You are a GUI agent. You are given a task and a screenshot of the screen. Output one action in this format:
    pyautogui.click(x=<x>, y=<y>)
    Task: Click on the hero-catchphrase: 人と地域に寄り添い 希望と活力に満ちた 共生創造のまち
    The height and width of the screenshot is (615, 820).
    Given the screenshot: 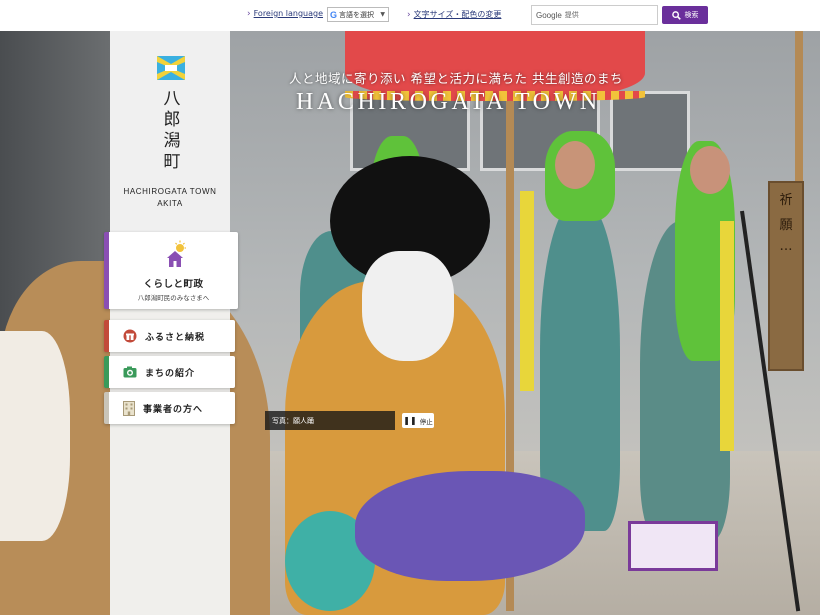 What is the action you would take?
    pyautogui.click(x=456, y=78)
    